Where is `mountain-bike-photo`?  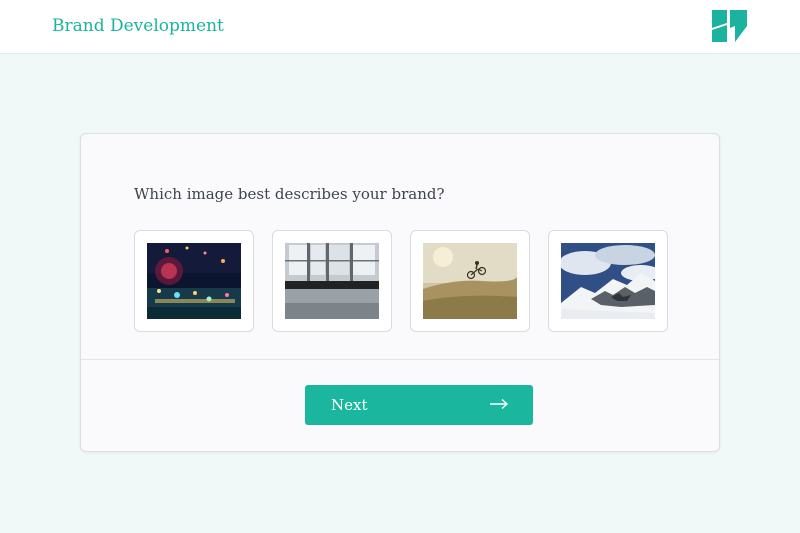
mountain-bike-photo is located at coordinates (470, 281).